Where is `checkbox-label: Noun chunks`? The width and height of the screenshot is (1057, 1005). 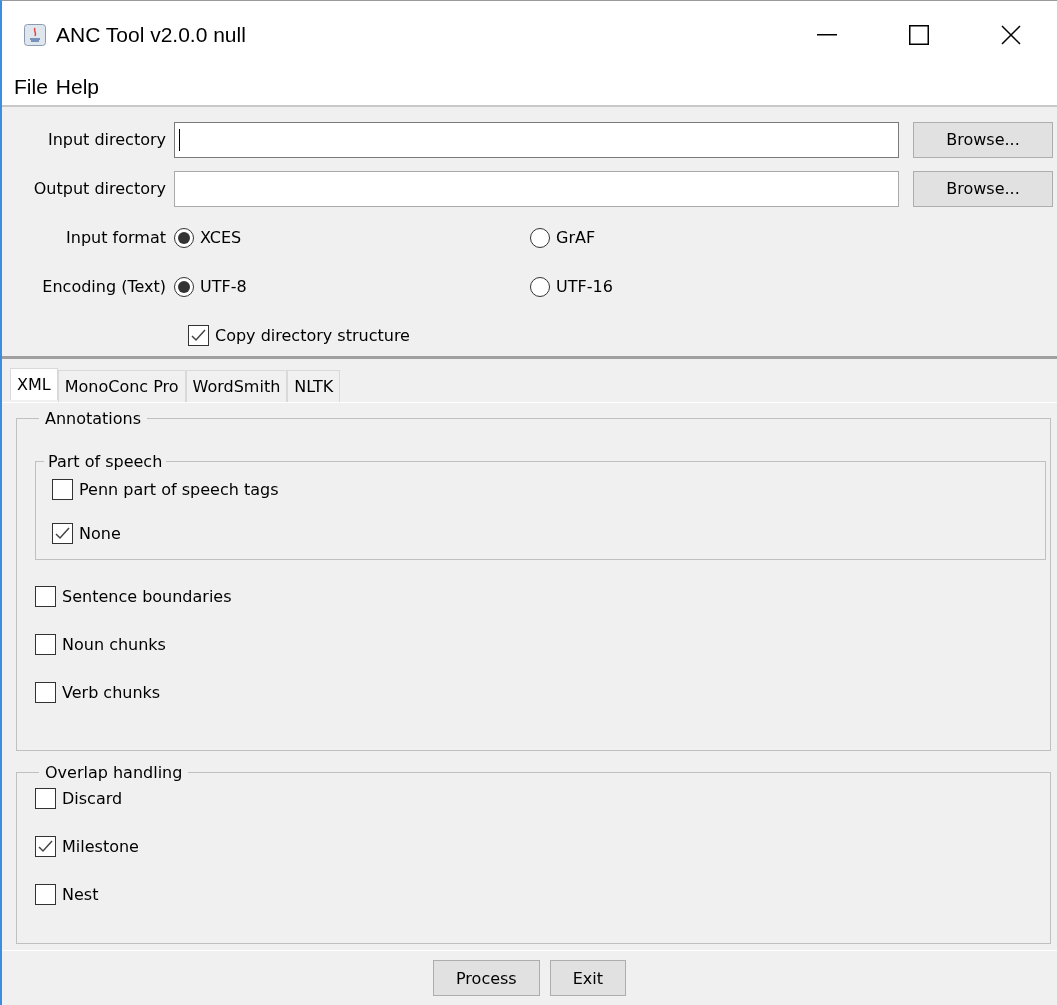 checkbox-label: Noun chunks is located at coordinates (114, 644).